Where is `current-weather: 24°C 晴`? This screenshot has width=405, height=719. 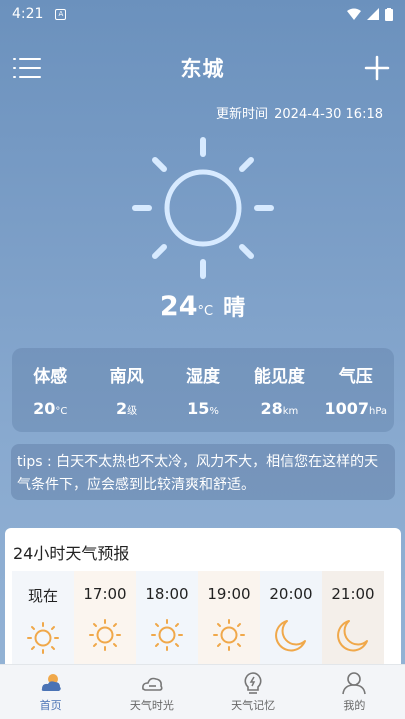 current-weather: 24°C 晴 is located at coordinates (202, 306).